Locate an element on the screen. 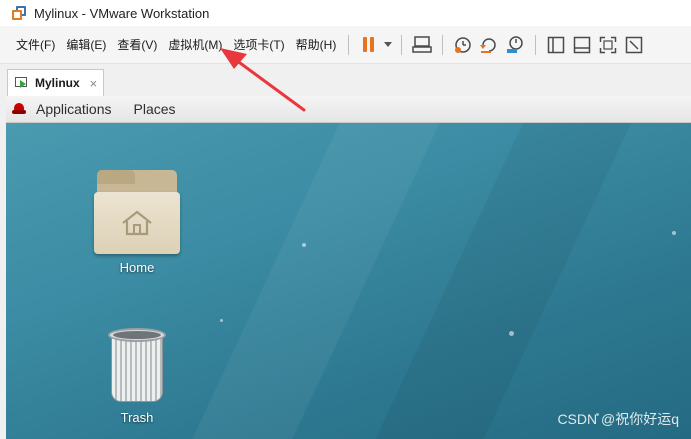 The height and width of the screenshot is (439, 691). console-view-icon is located at coordinates (582, 44).